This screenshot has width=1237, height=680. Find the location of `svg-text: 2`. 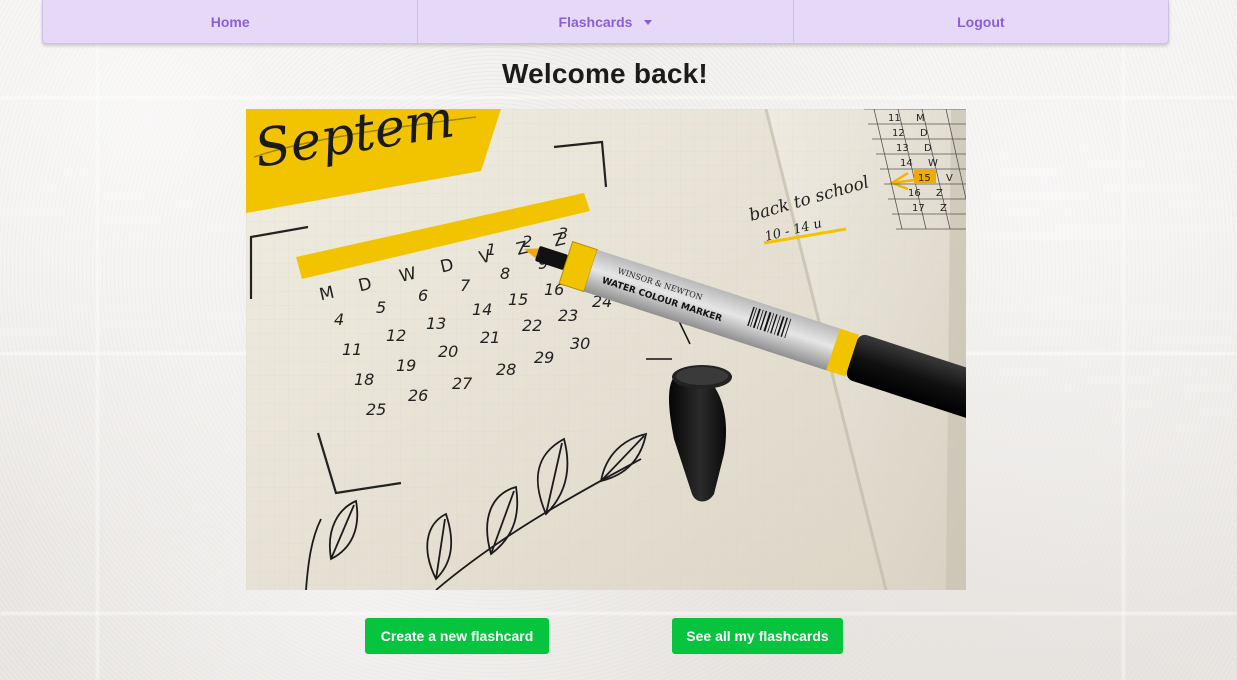

svg-text: 2 is located at coordinates (527, 241).